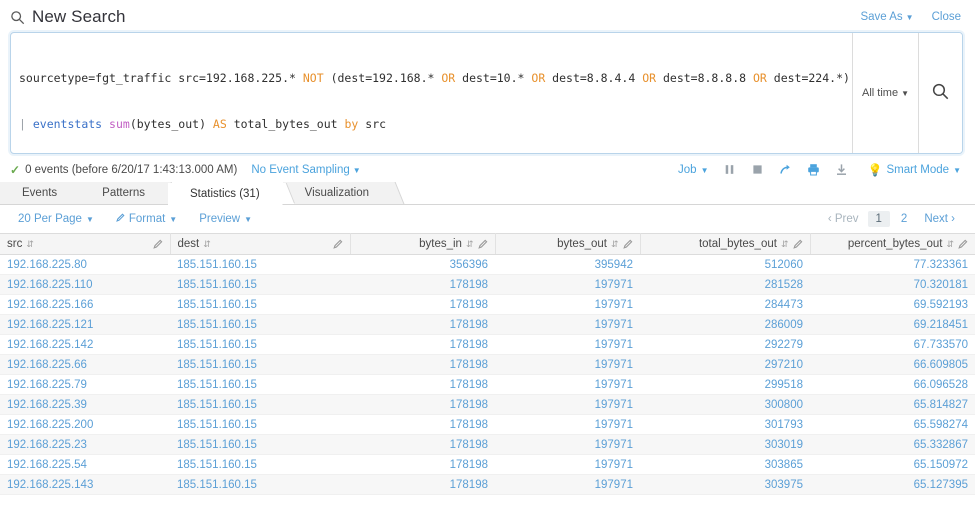 This screenshot has height=523, width=975. Describe the element at coordinates (885, 93) in the screenshot. I see `time-range-picker: All time ▼` at that location.